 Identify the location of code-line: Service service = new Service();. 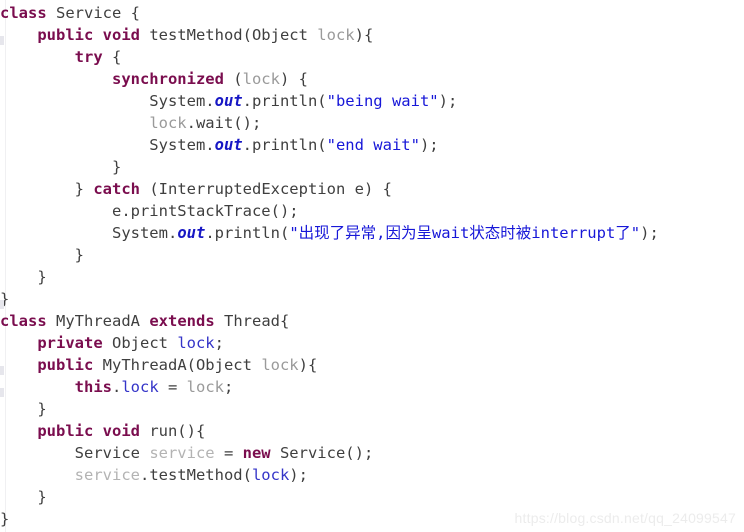
(372, 453).